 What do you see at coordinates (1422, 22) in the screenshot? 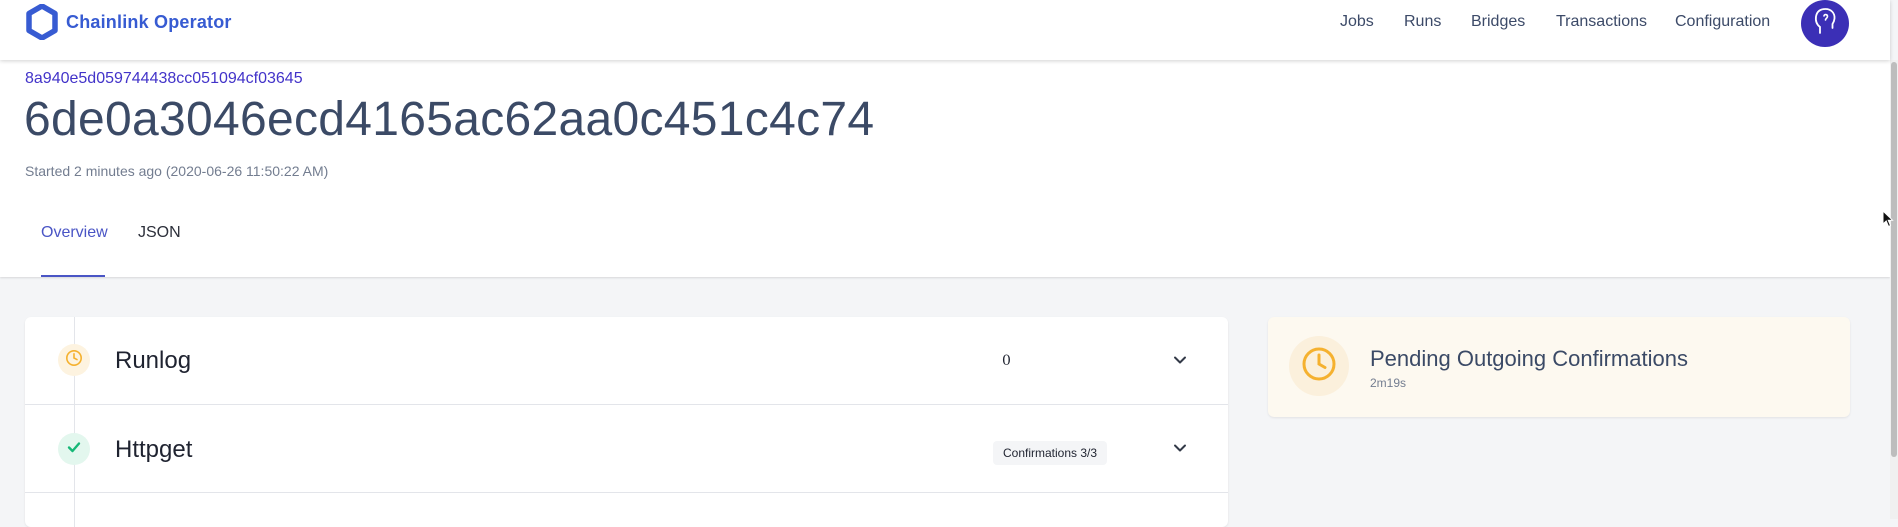
I see `nav-runs-link: Runs` at bounding box center [1422, 22].